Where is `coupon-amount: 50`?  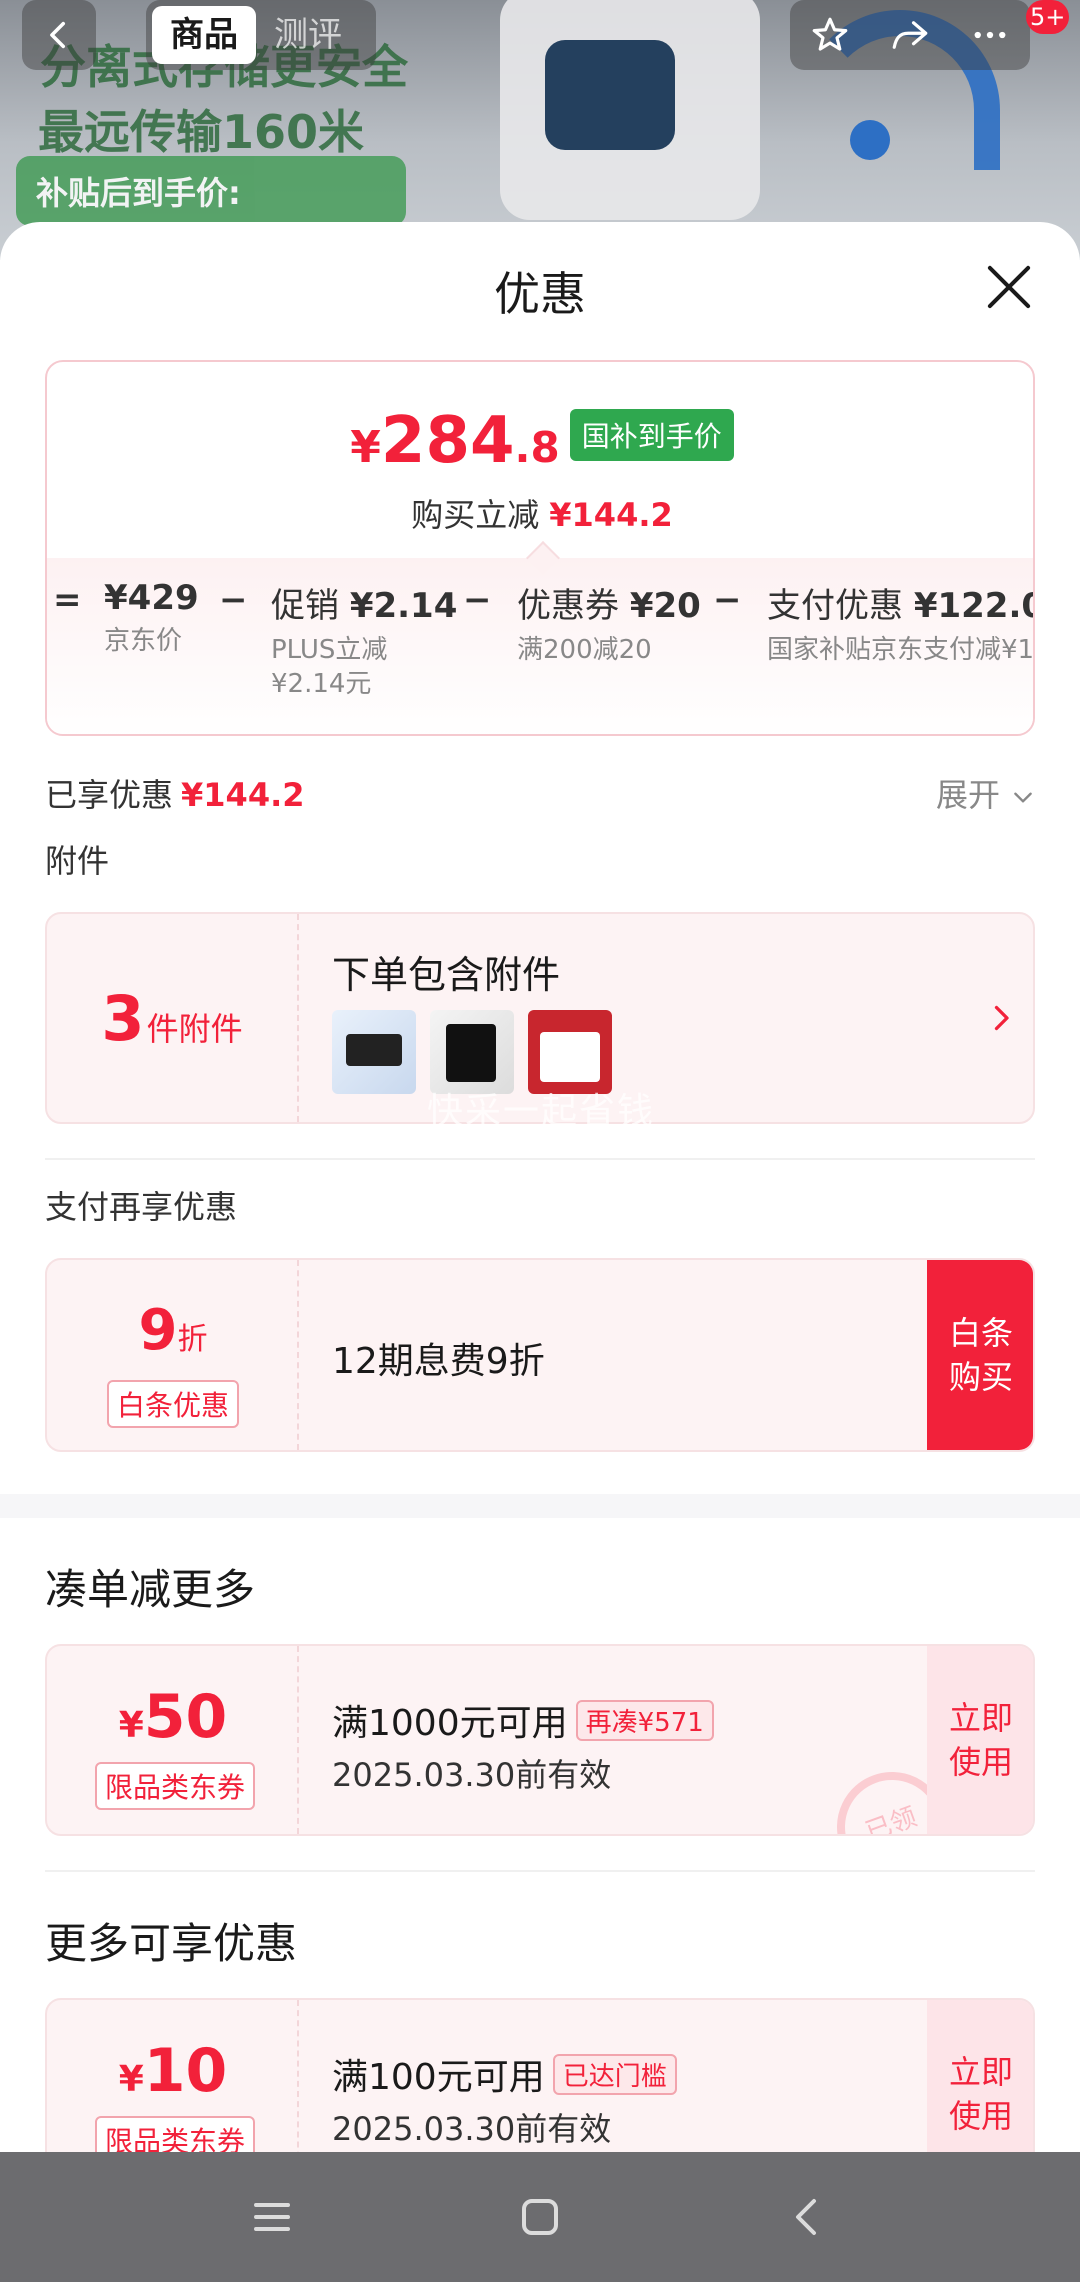 coupon-amount: 50 is located at coordinates (185, 1717).